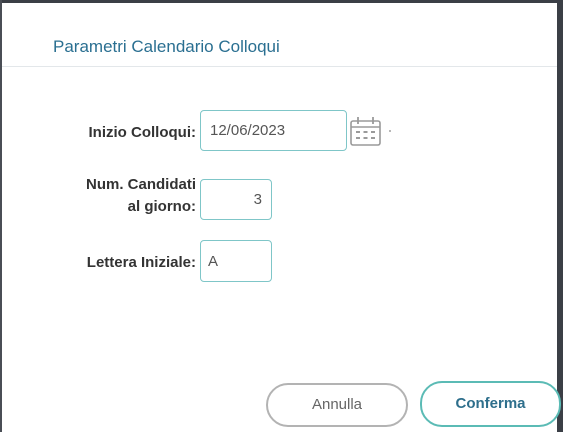  I want to click on initial-letter-input, so click(236, 261).